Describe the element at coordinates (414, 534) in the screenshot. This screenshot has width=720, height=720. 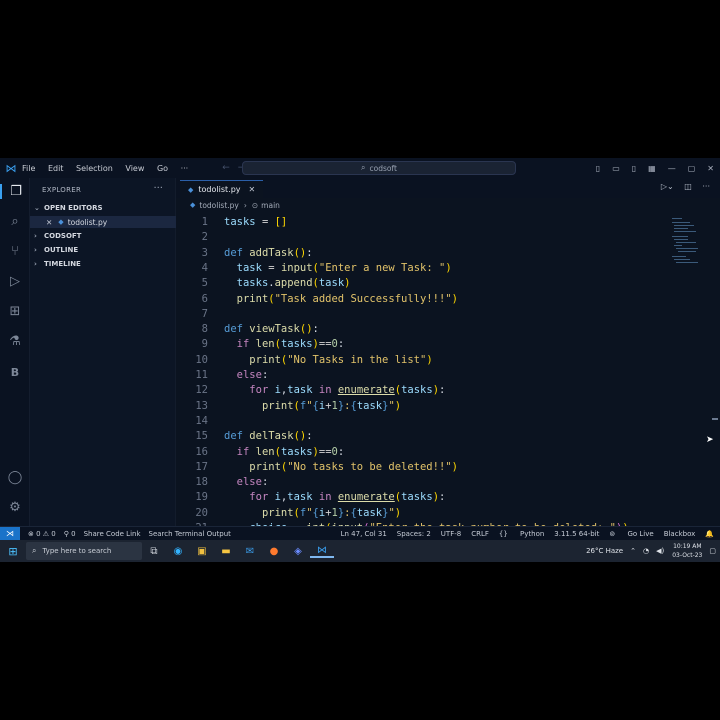
I see `indentation: Spaces: 2` at that location.